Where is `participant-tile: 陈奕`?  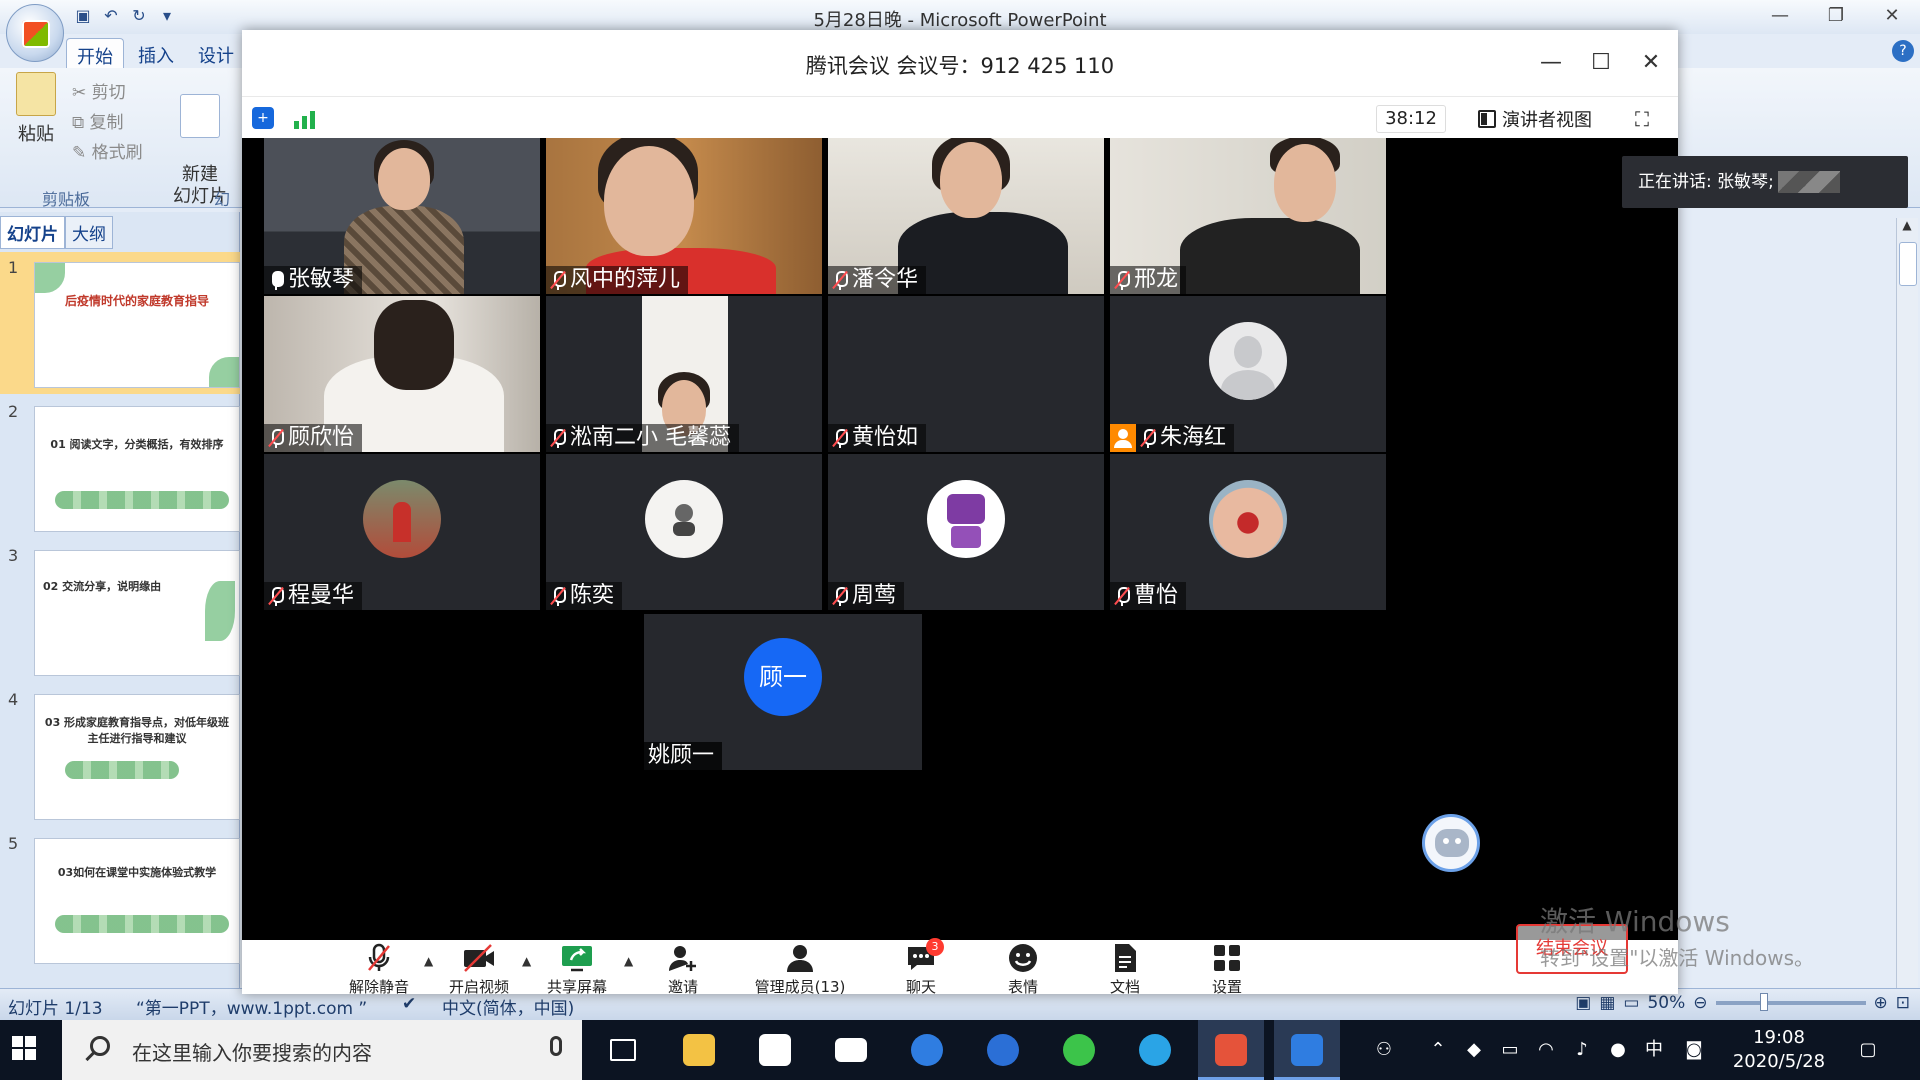 participant-tile: 陈奕 is located at coordinates (684, 532).